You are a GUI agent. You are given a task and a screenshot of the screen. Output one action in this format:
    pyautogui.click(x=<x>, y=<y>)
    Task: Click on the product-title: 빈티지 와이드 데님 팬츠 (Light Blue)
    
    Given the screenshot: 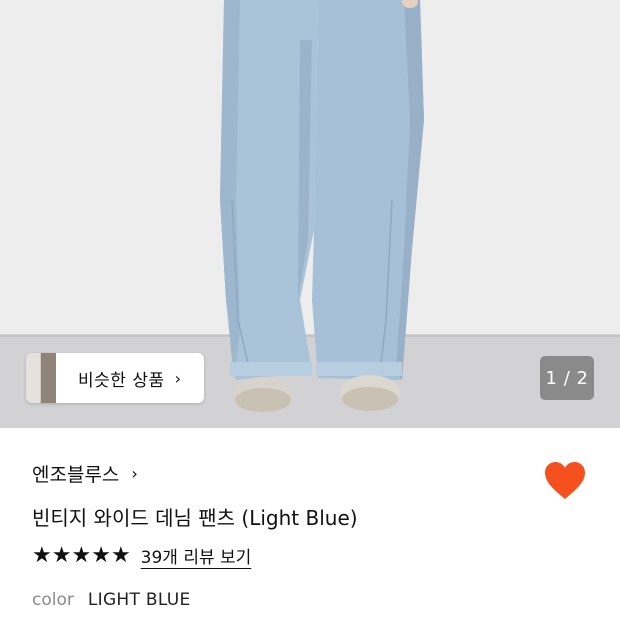 What is the action you would take?
    pyautogui.click(x=195, y=518)
    